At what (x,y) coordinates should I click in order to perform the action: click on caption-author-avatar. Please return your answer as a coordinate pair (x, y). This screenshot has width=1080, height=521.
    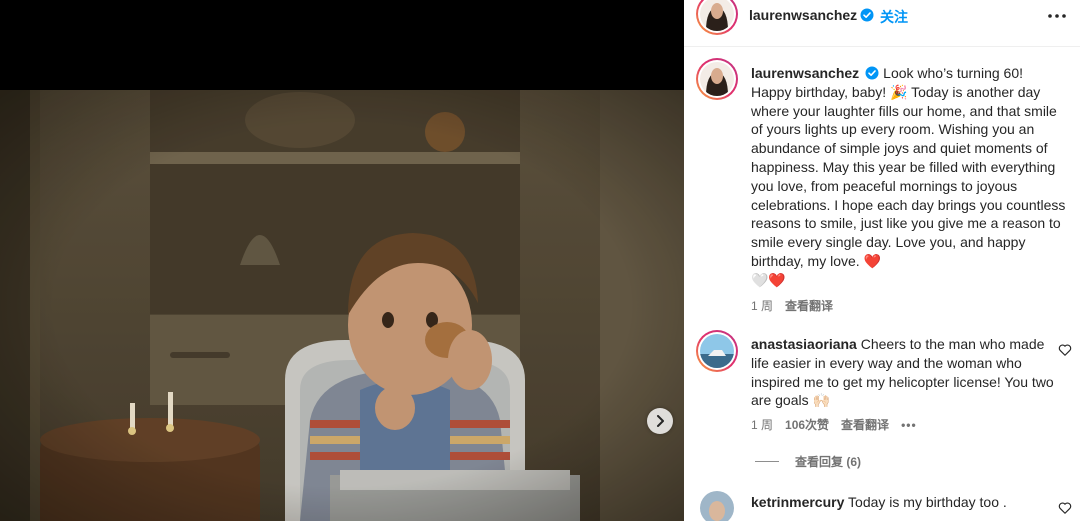
    Looking at the image, I should click on (717, 79).